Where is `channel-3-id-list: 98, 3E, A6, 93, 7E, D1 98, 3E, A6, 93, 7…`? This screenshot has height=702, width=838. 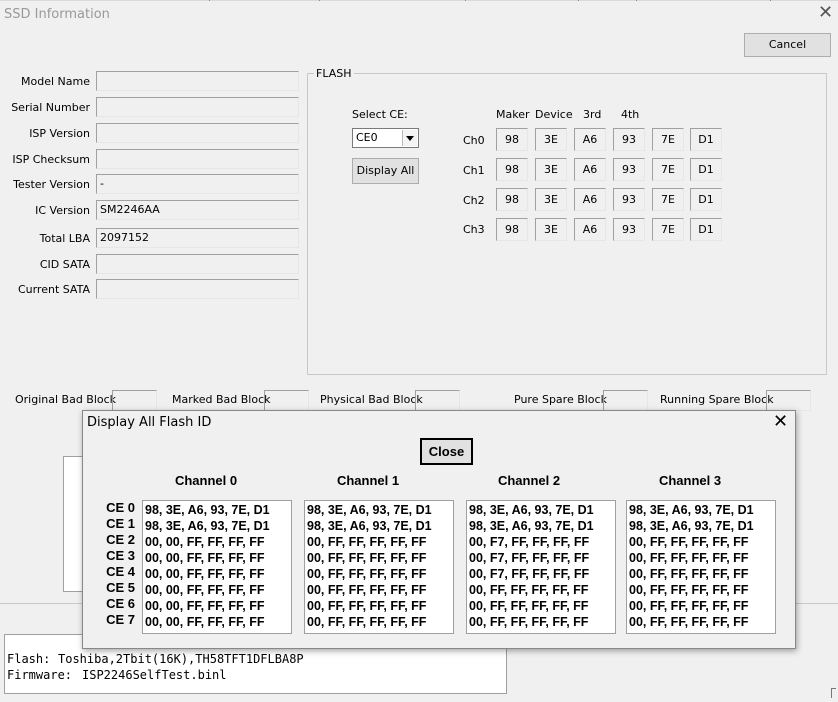
channel-3-id-list: 98, 3E, A6, 93, 7E, D1 98, 3E, A6, 93, 7… is located at coordinates (701, 567).